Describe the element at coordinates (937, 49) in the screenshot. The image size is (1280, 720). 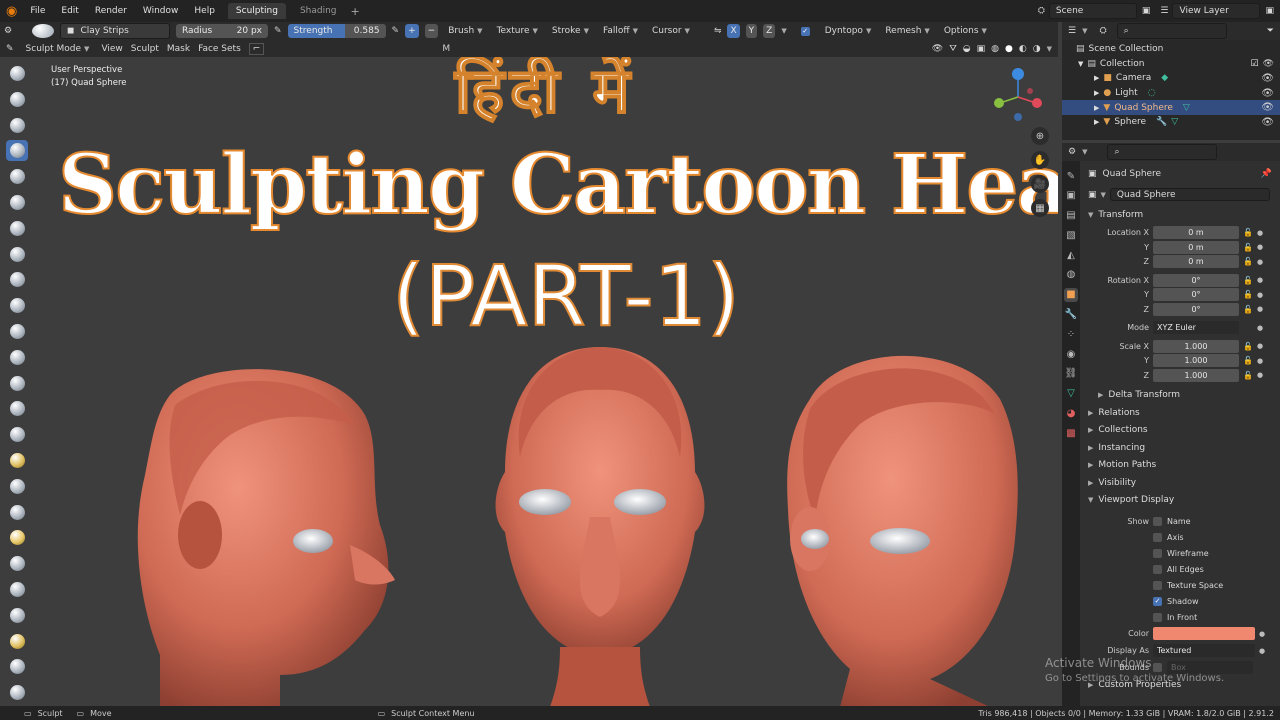
I see `visibility-icon: 👁` at that location.